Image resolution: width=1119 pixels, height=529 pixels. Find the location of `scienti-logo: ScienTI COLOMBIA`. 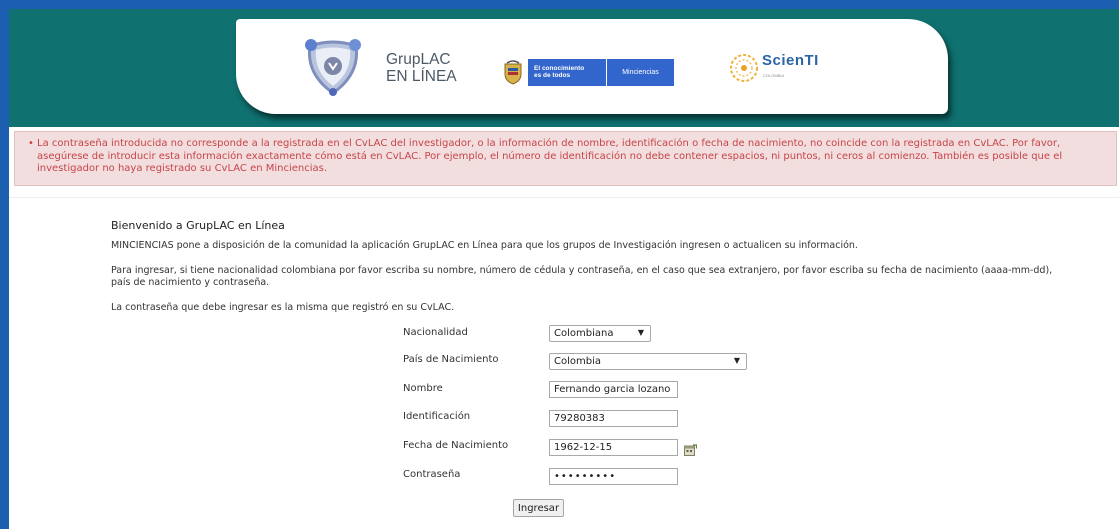

scienti-logo: ScienTI COLOMBIA is located at coordinates (793, 69).